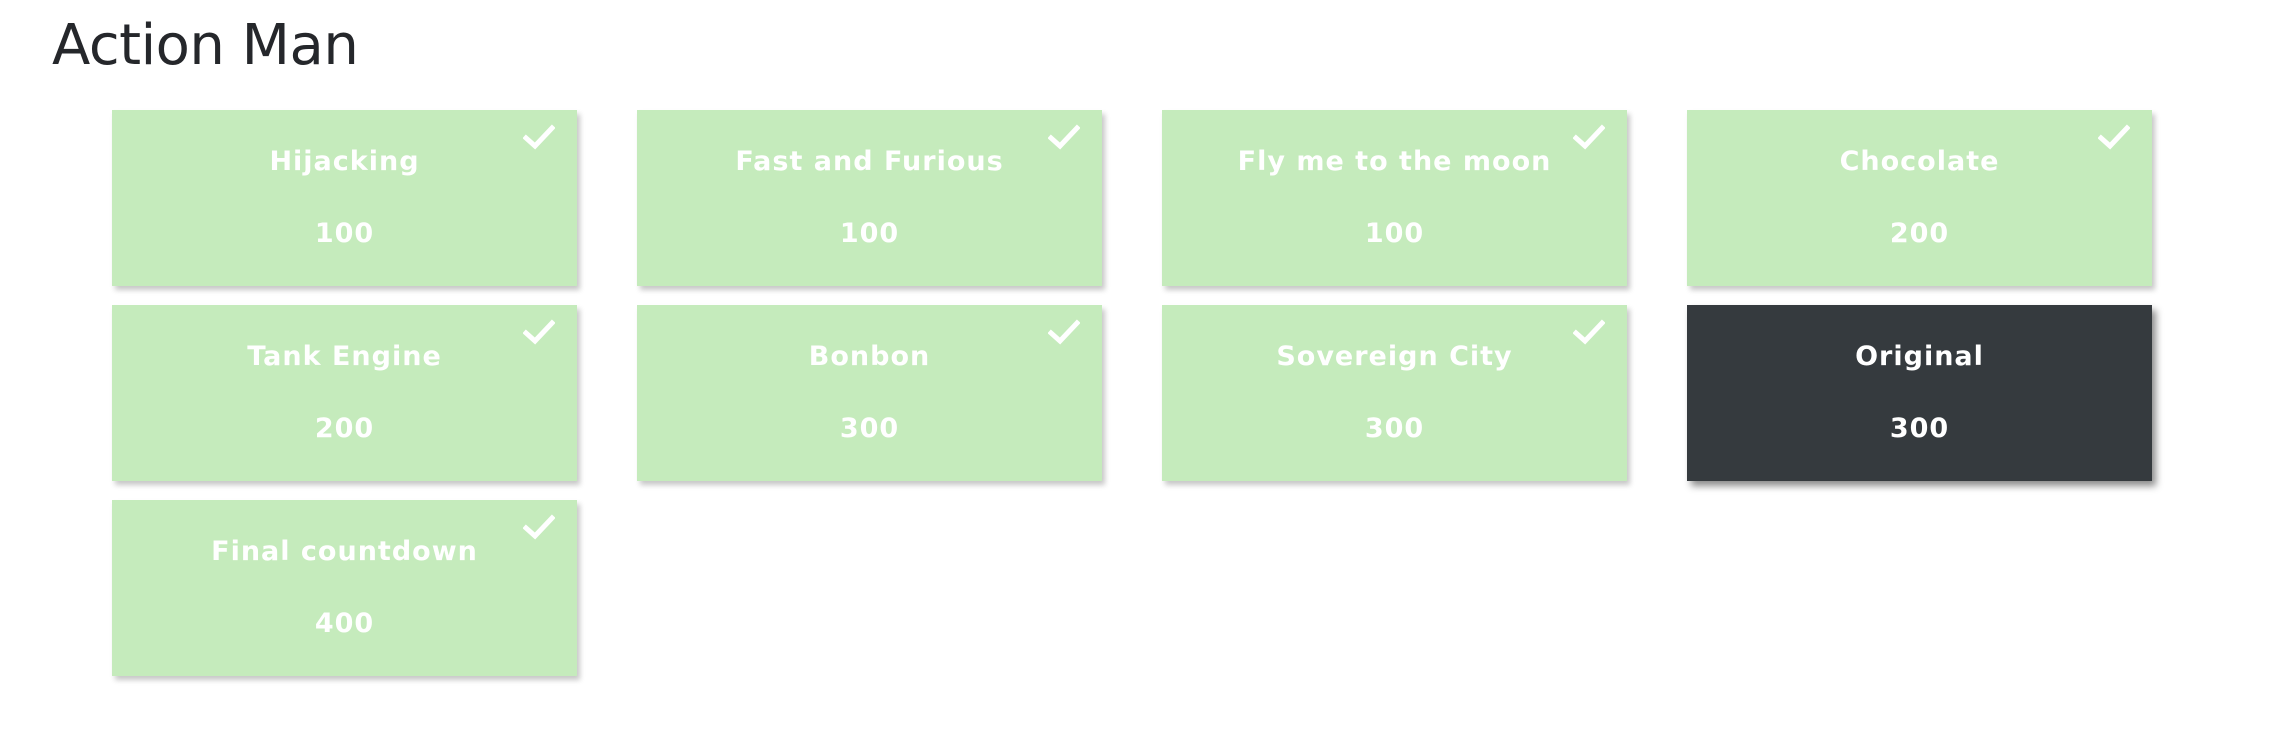 The image size is (2270, 754). Describe the element at coordinates (1394, 393) in the screenshot. I see `challenge-tile-sovereign-city: Sovereign City 300` at that location.